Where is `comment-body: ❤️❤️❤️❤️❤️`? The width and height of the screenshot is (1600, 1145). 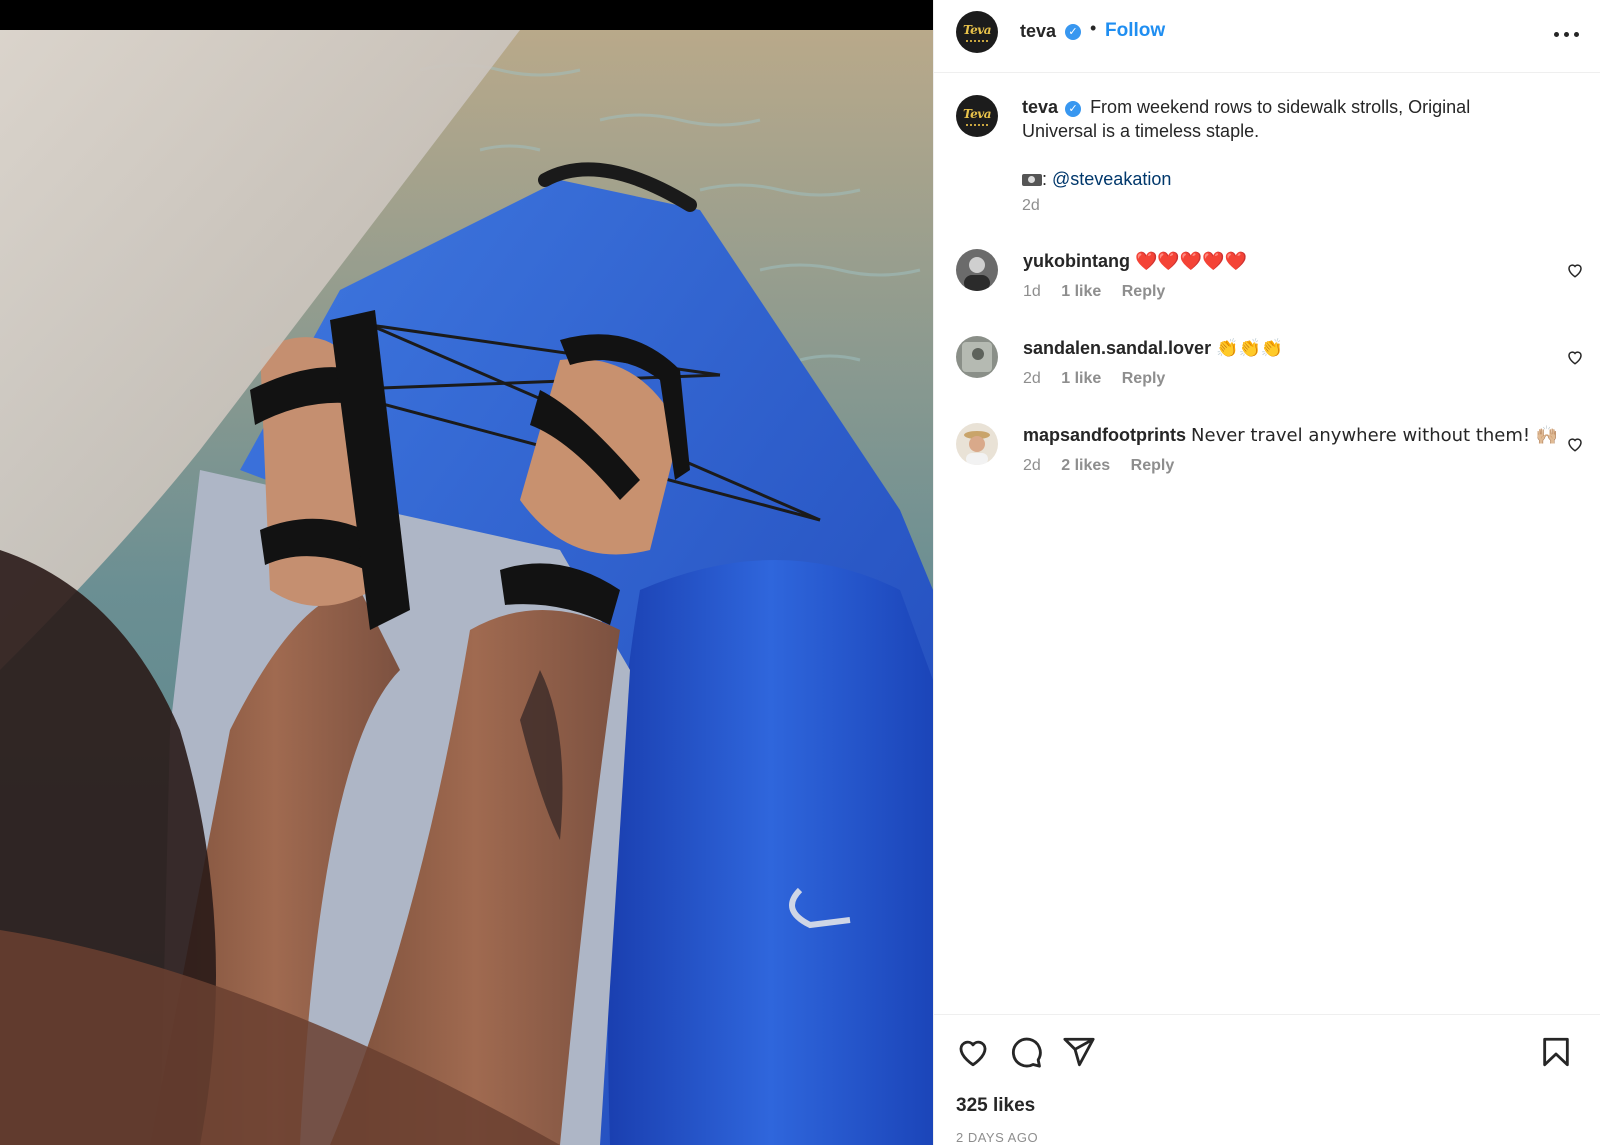 comment-body: ❤️❤️❤️❤️❤️ is located at coordinates (1191, 261).